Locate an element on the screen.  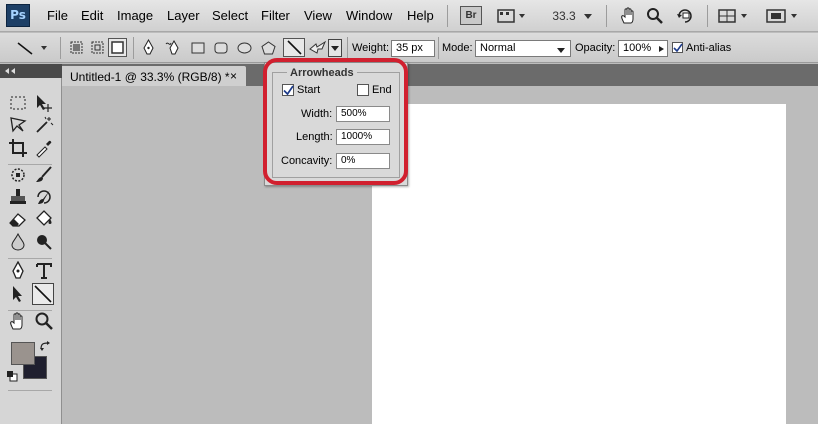
fill-pixels-icon is located at coordinates (117, 47).